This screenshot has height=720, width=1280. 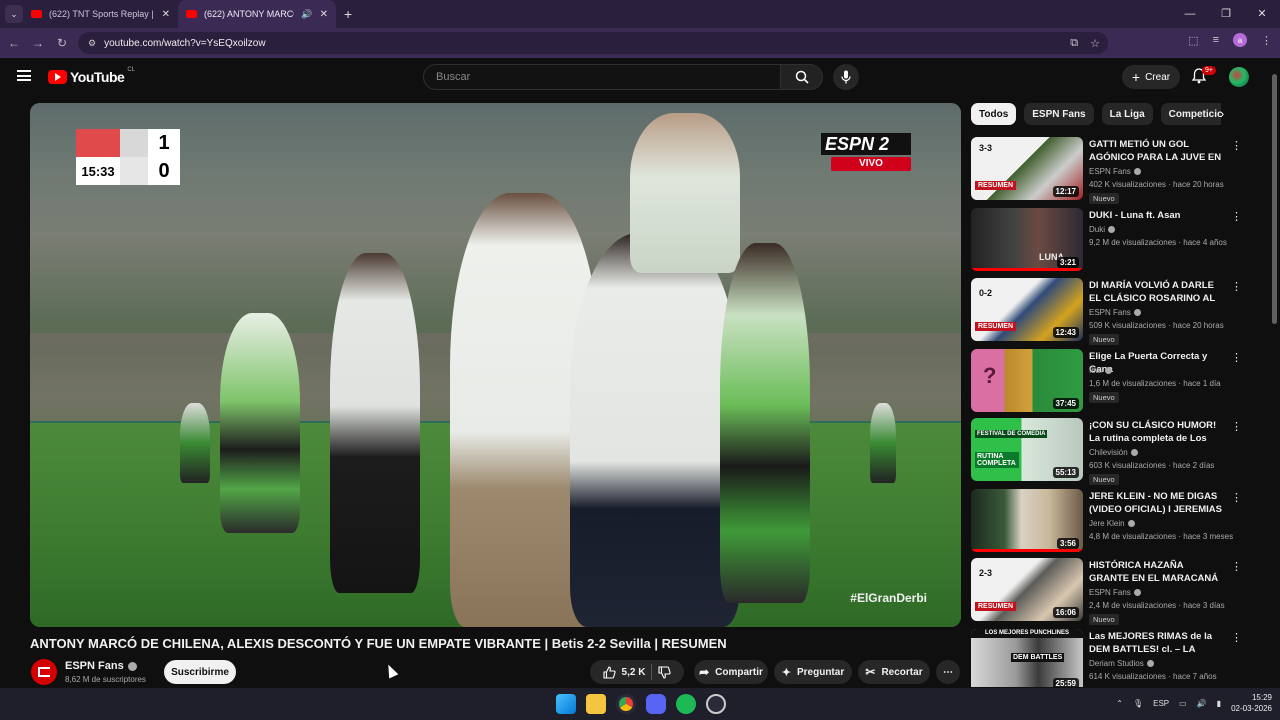 I want to click on channel-name: Jere Klein, so click(x=1107, y=523).